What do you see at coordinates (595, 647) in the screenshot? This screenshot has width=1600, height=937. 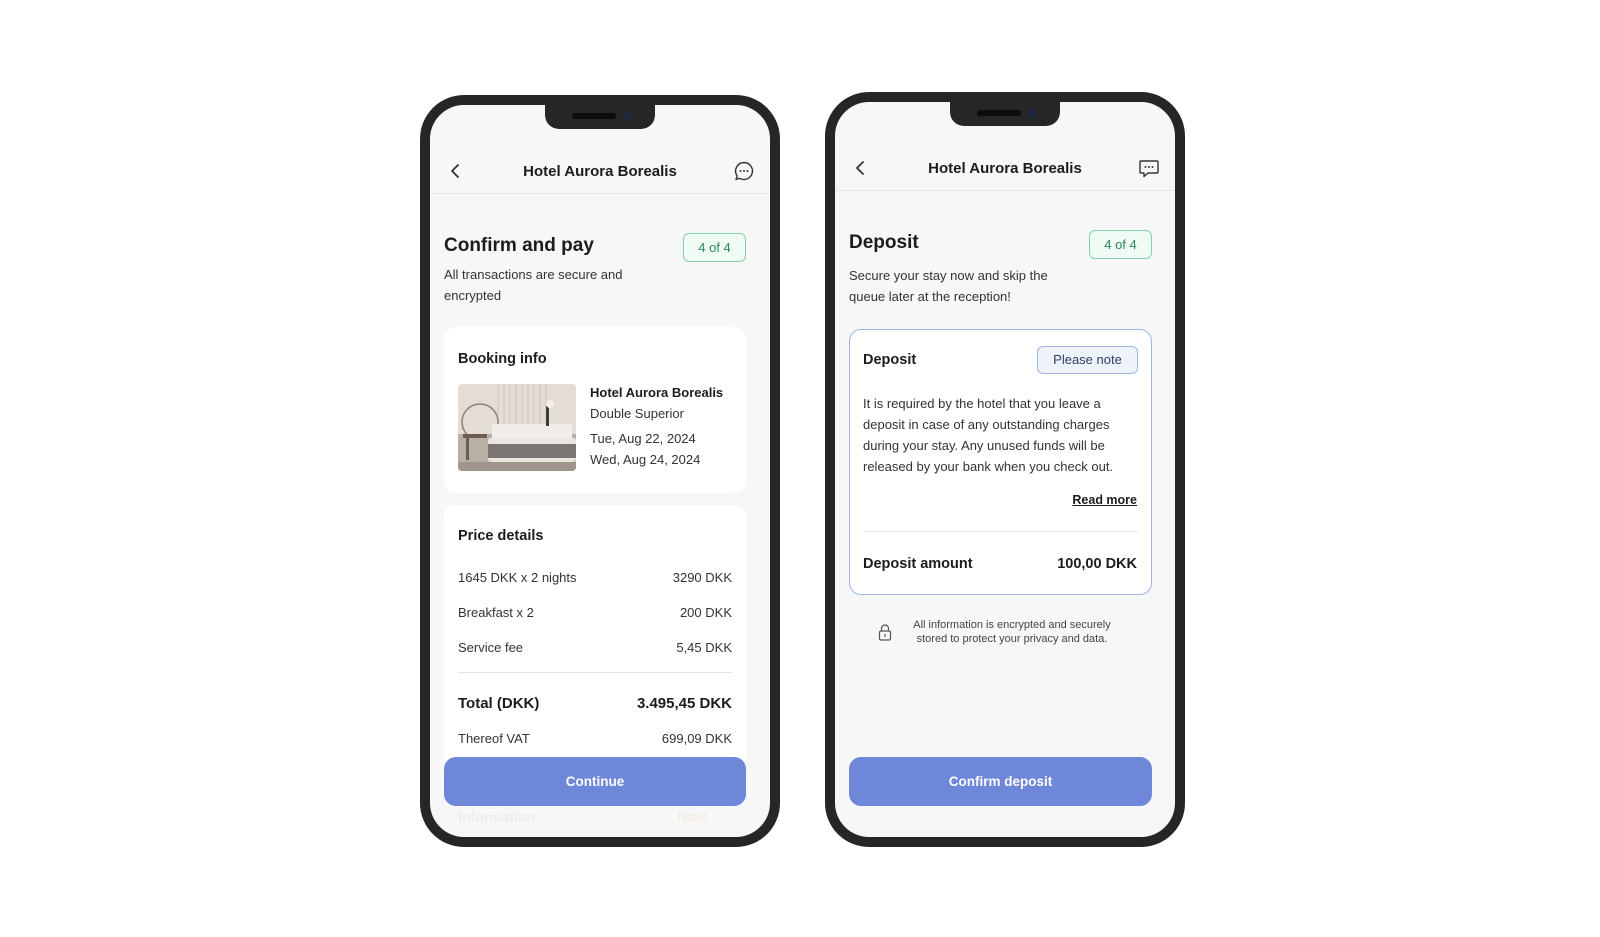 I see `price-row: Service fee 5,45 DKK` at bounding box center [595, 647].